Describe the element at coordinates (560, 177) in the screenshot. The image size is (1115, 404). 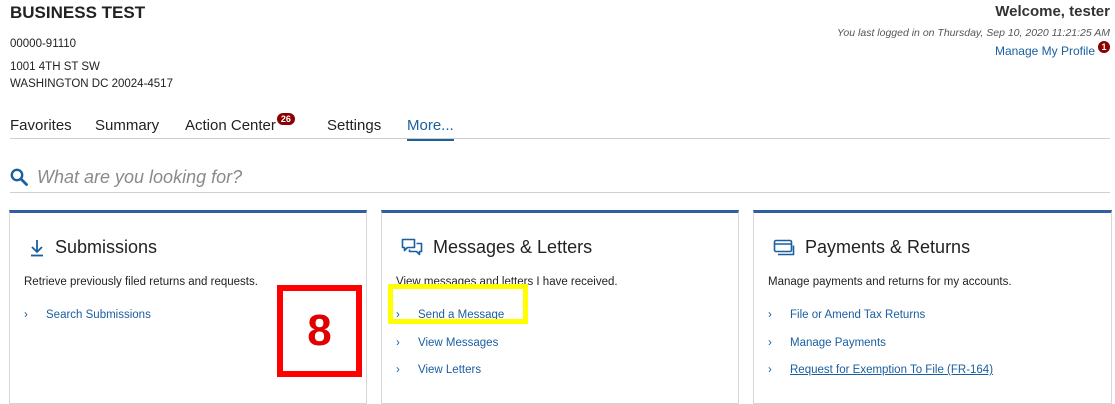
I see `search-bar: What are you looking for?` at that location.